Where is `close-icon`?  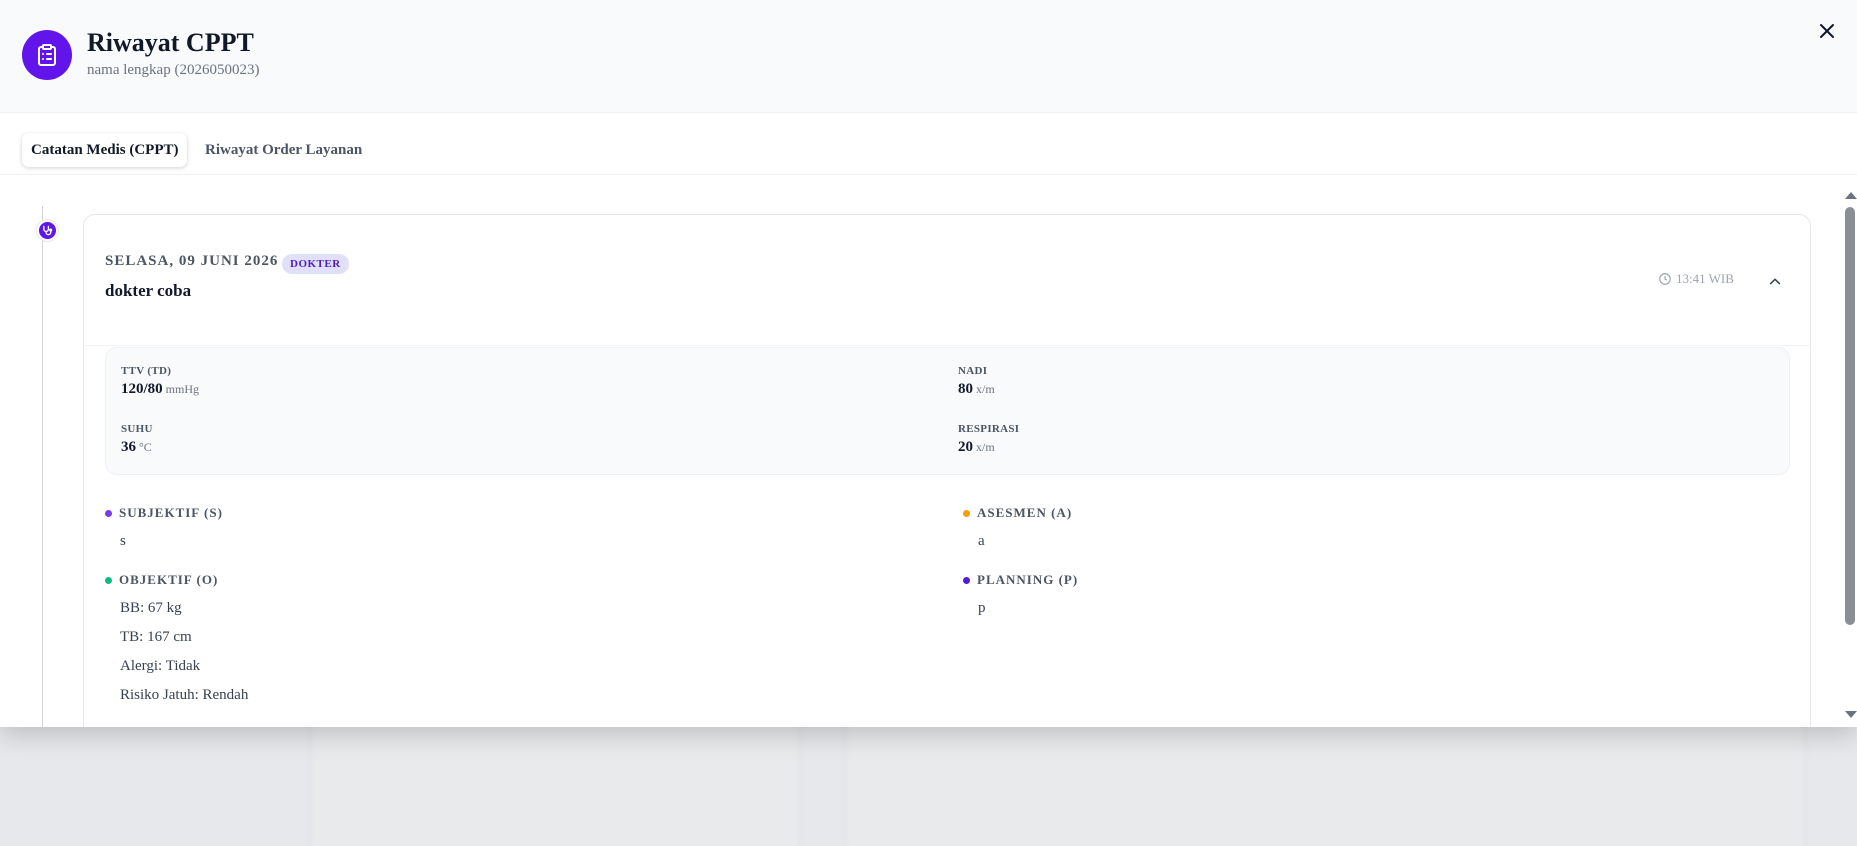 close-icon is located at coordinates (1827, 31).